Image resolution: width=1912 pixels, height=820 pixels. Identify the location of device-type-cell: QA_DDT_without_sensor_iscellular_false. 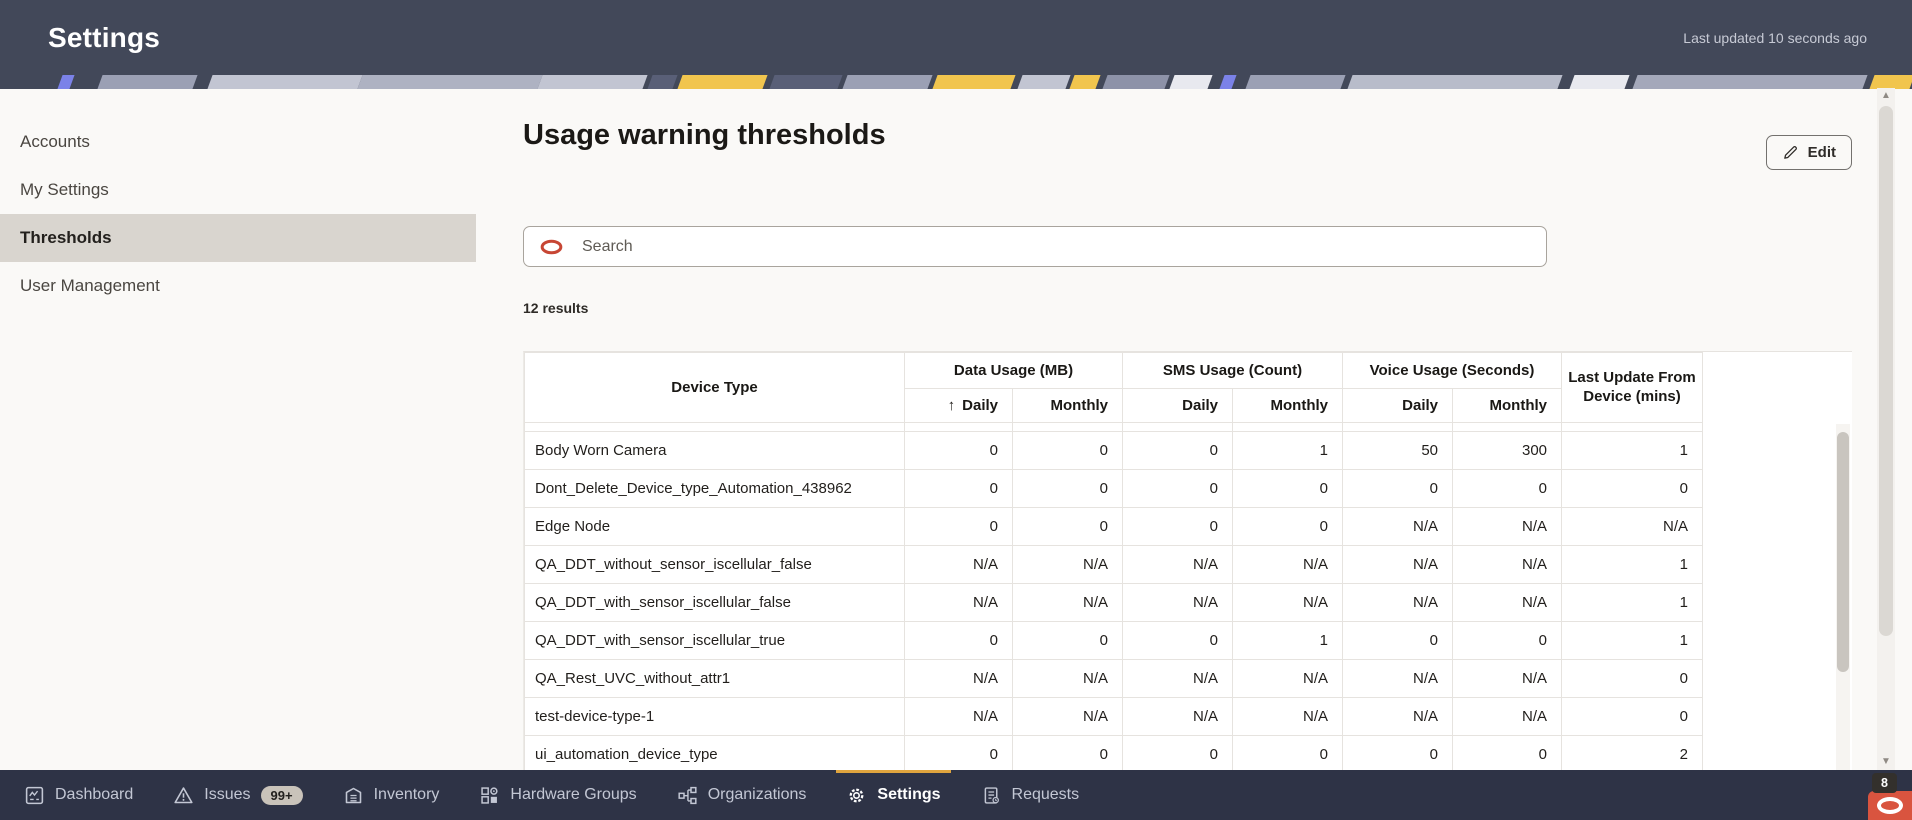
(714, 564).